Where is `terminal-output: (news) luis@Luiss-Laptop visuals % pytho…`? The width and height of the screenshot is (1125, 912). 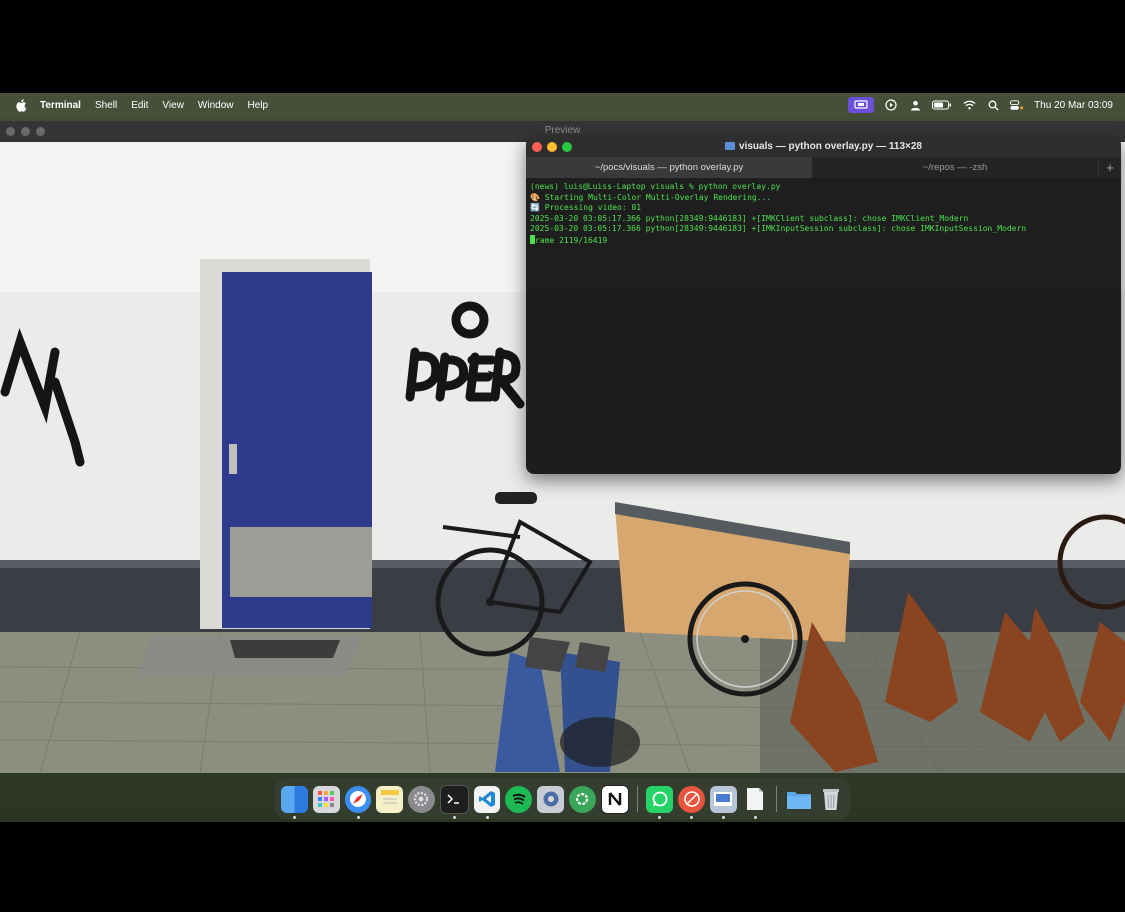 terminal-output: (news) luis@Luiss-Laptop visuals % pytho… is located at coordinates (823, 214).